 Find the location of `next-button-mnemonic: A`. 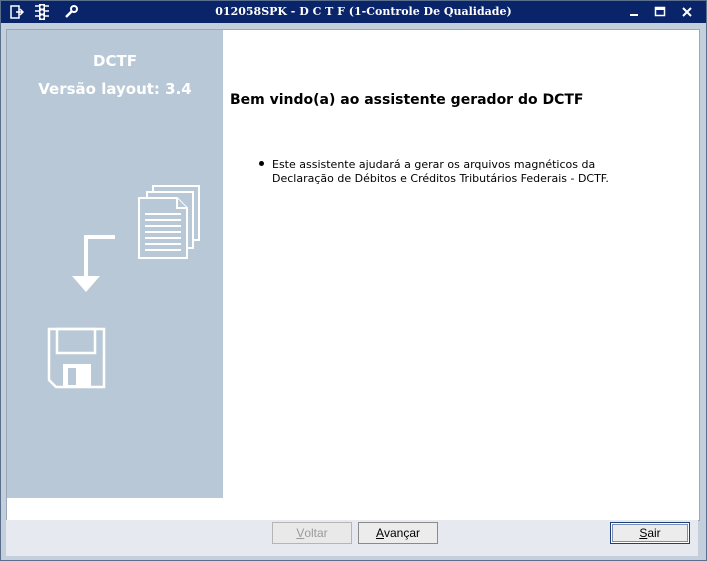

next-button-mnemonic: A is located at coordinates (379, 533).